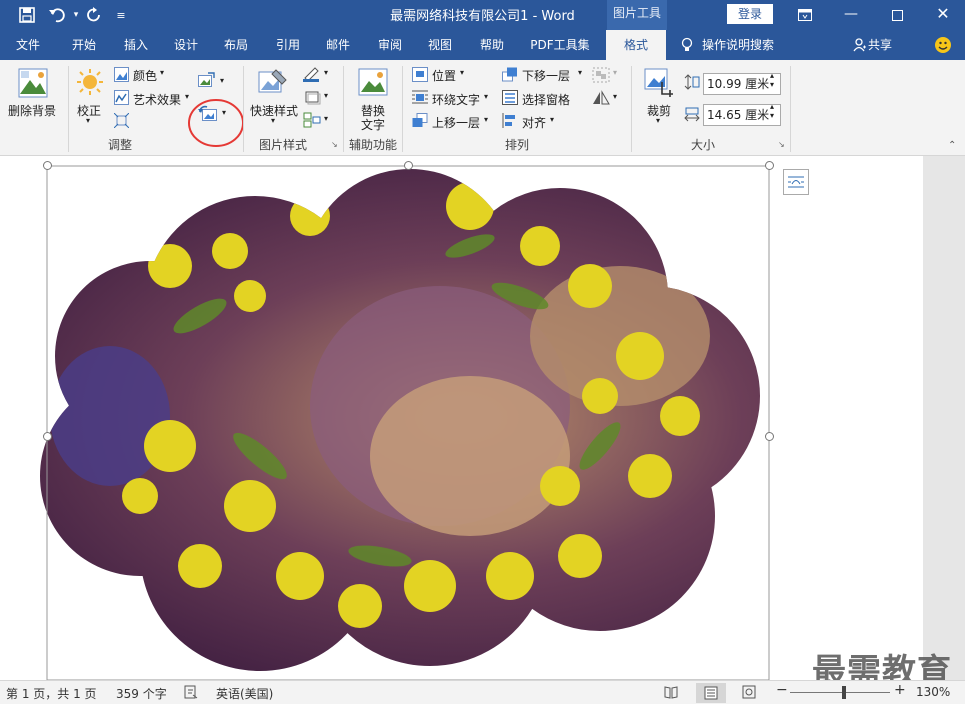 Image resolution: width=965 pixels, height=706 pixels. What do you see at coordinates (486, 119) in the screenshot?
I see `bring-forward-dropdown-icon: ▾` at bounding box center [486, 119].